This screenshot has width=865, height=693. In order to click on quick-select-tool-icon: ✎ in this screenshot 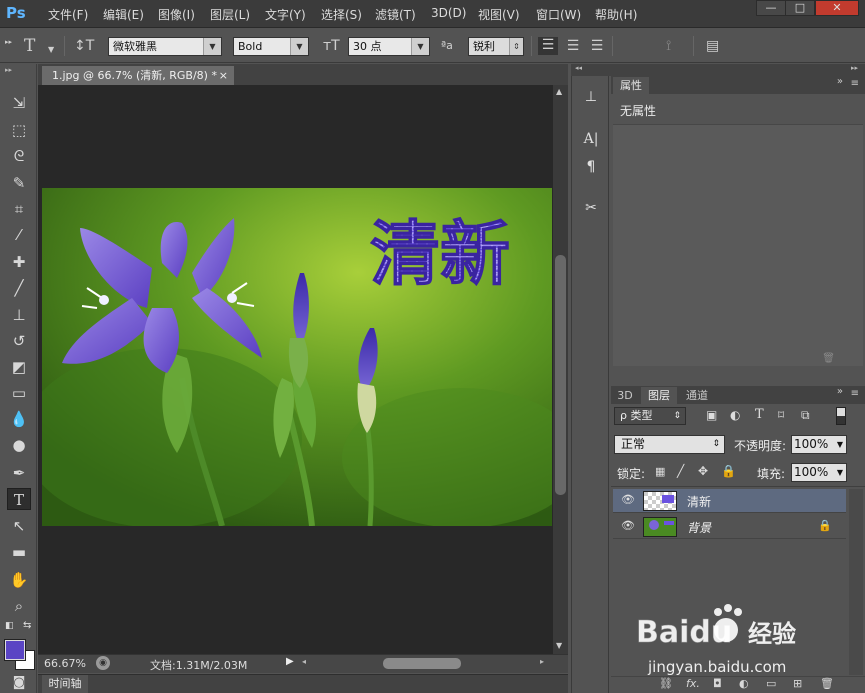, I will do `click(19, 183)`.